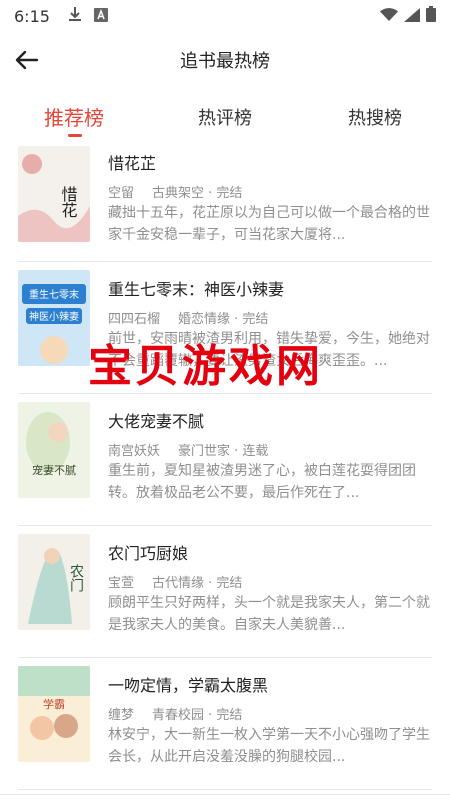 This screenshot has height=800, width=450. Describe the element at coordinates (375, 117) in the screenshot. I see `tab-hot-search: 热搜榜` at that location.